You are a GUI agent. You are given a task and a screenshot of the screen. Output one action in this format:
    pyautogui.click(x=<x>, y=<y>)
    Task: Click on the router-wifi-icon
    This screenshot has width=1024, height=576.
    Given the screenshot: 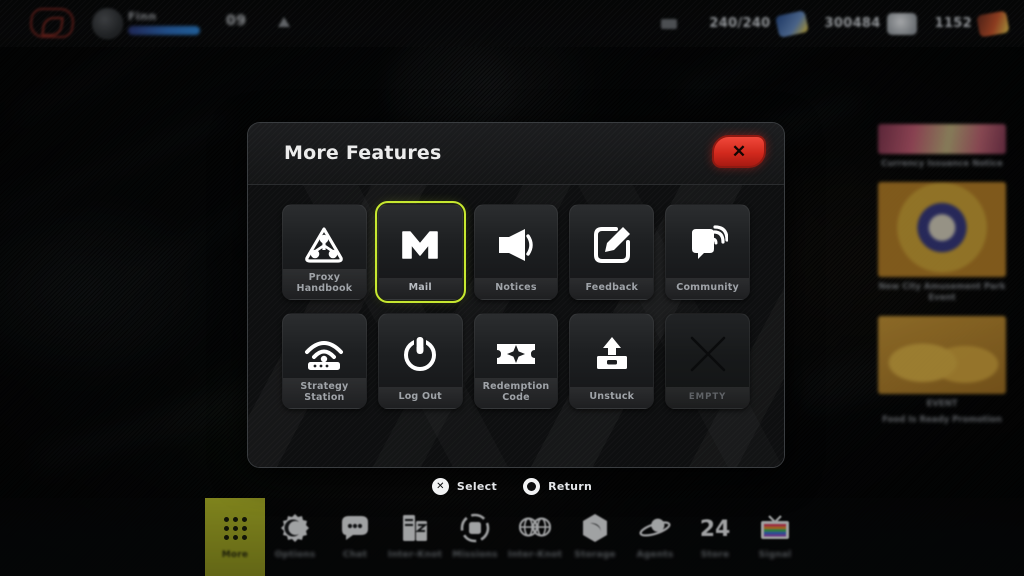 What is the action you would take?
    pyautogui.click(x=324, y=354)
    